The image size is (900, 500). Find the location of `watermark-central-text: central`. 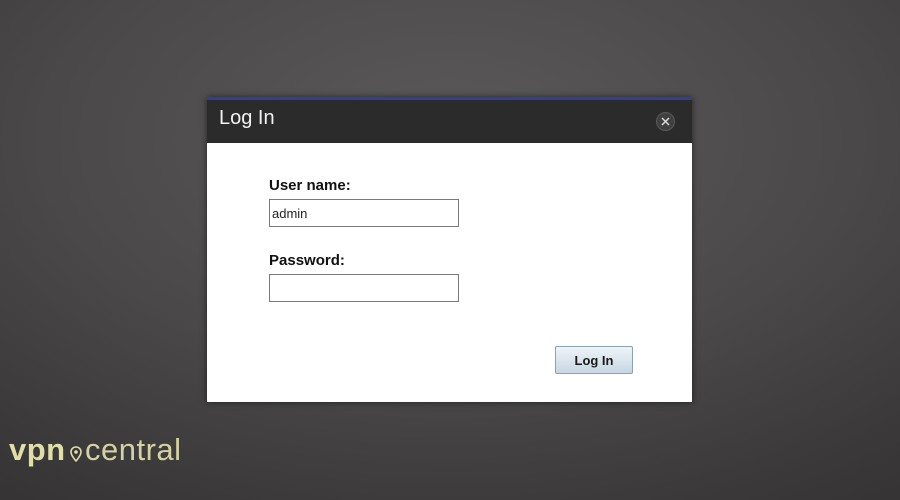

watermark-central-text: central is located at coordinates (133, 449).